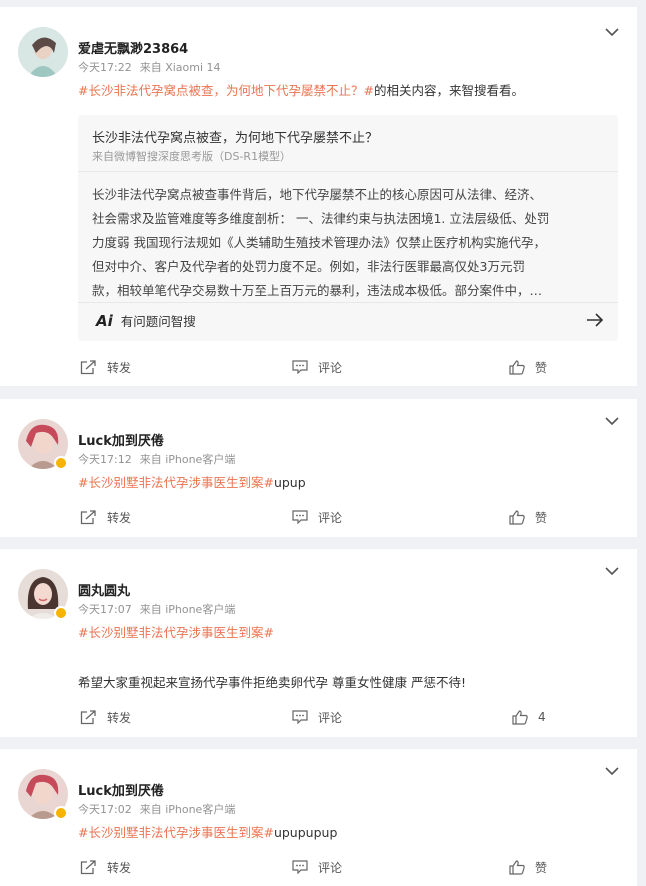 Image resolution: width=646 pixels, height=886 pixels. I want to click on ai-card-line: 但对中介、客户及代孕者的处罚力度不足。例如，非法行医罪最高仅处3万元罚, so click(308, 266).